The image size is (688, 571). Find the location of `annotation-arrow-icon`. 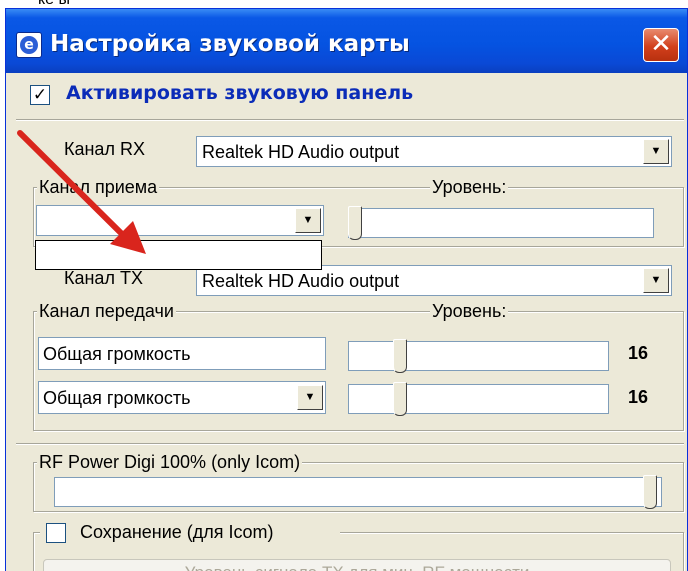

annotation-arrow-icon is located at coordinates (74, 186).